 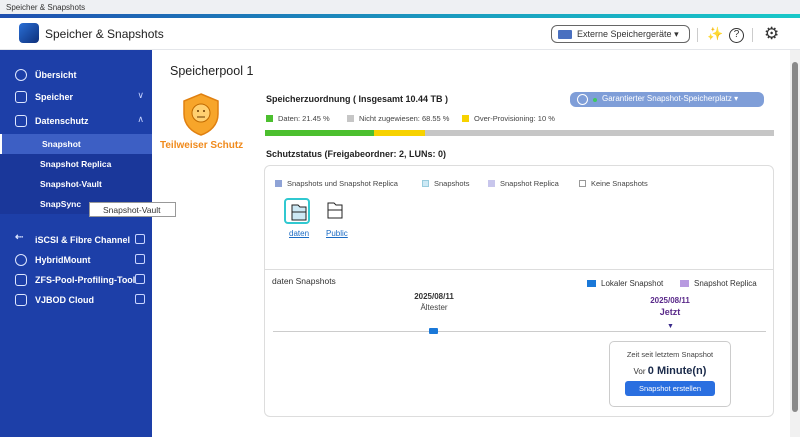 What do you see at coordinates (342, 183) in the screenshot?
I see `legend-label: Snapshots und Snapshot Replica` at bounding box center [342, 183].